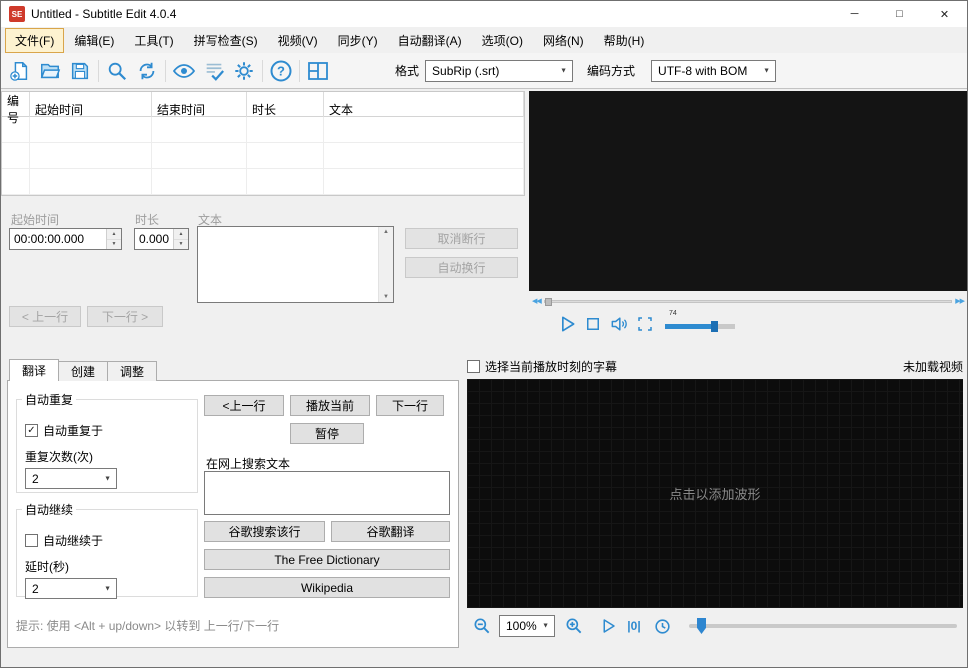 The image size is (968, 668). I want to click on menu-spellcheck: 拼写检查(S), so click(226, 40).